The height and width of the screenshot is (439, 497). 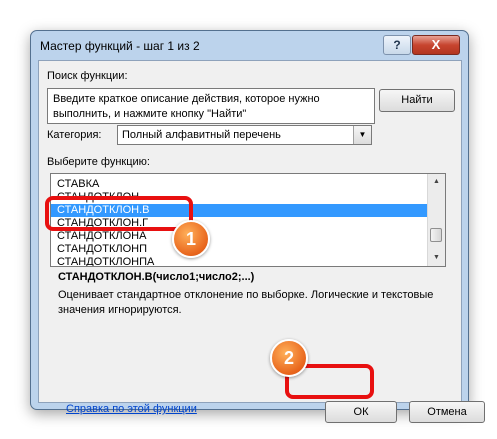 I want to click on category-dropdown: Полный алфавитный перечень ▼, so click(x=244, y=135).